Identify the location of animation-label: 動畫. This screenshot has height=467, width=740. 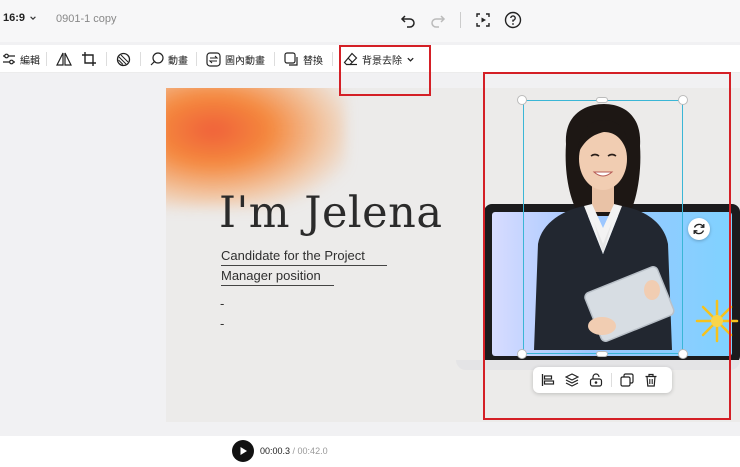
(178, 61).